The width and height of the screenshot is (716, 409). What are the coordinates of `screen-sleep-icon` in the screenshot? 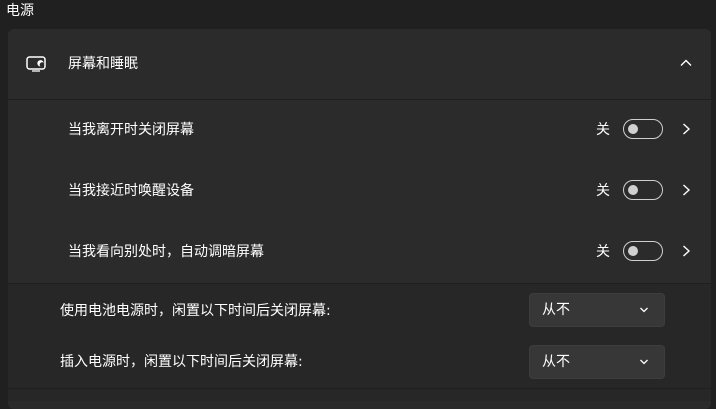 It's located at (36, 64).